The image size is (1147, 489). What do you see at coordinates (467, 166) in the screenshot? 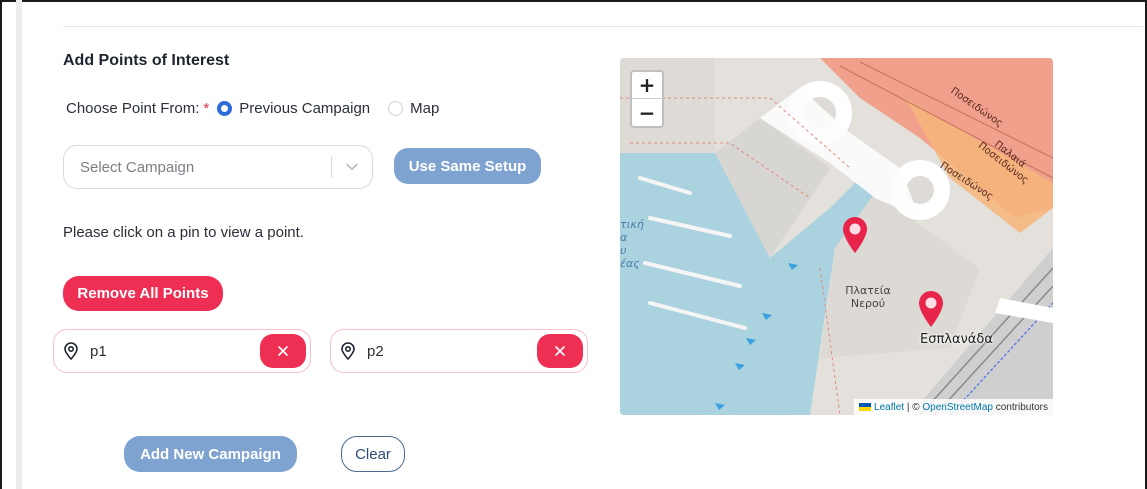
I see `use-same-setup-button: Use Same Setup` at bounding box center [467, 166].